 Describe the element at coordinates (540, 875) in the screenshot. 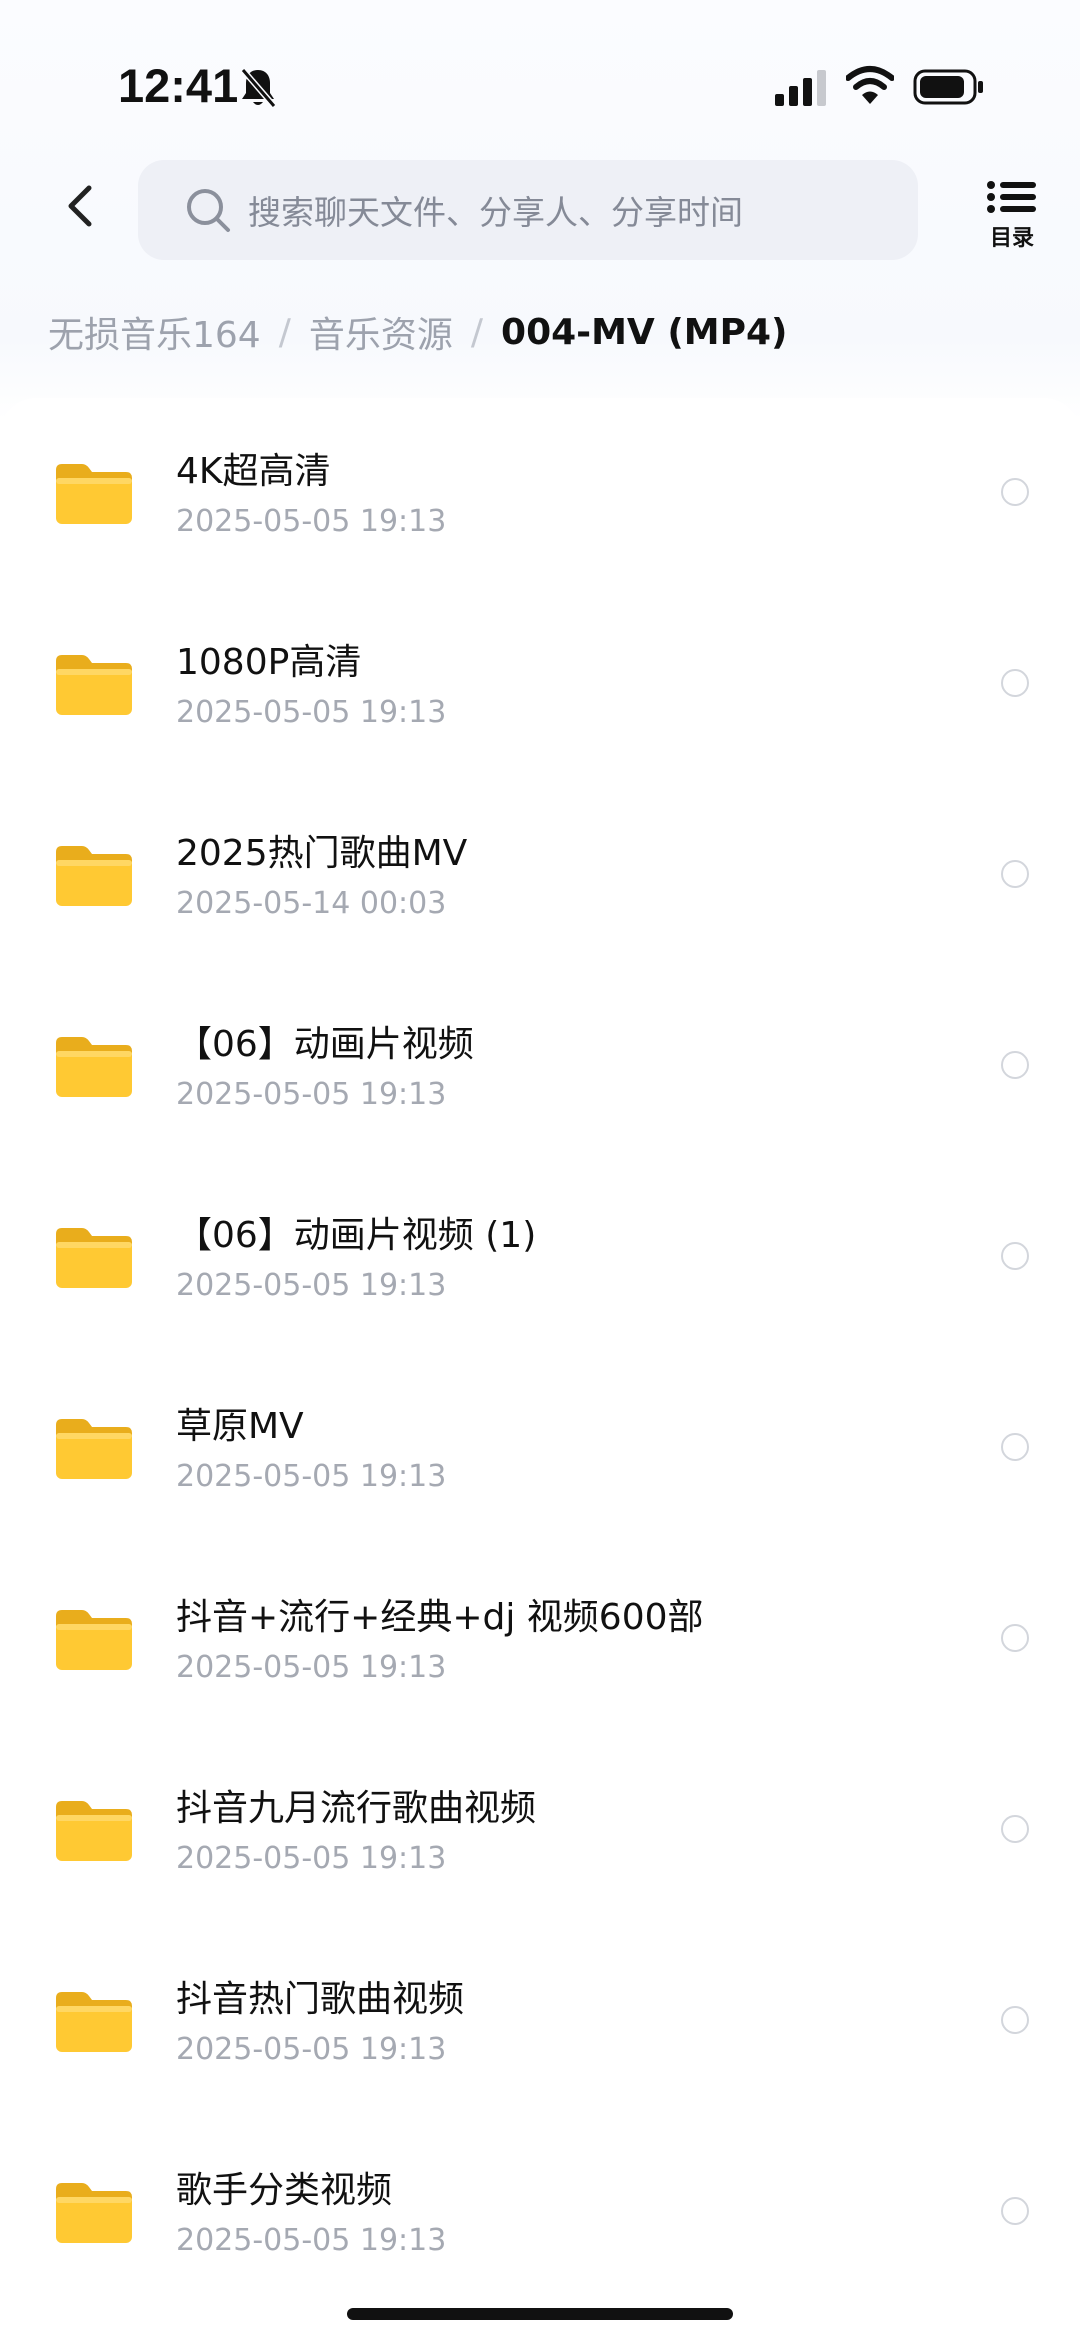

I see `file-row: 2025热门歌曲MV 2025-05-14 00:03` at that location.